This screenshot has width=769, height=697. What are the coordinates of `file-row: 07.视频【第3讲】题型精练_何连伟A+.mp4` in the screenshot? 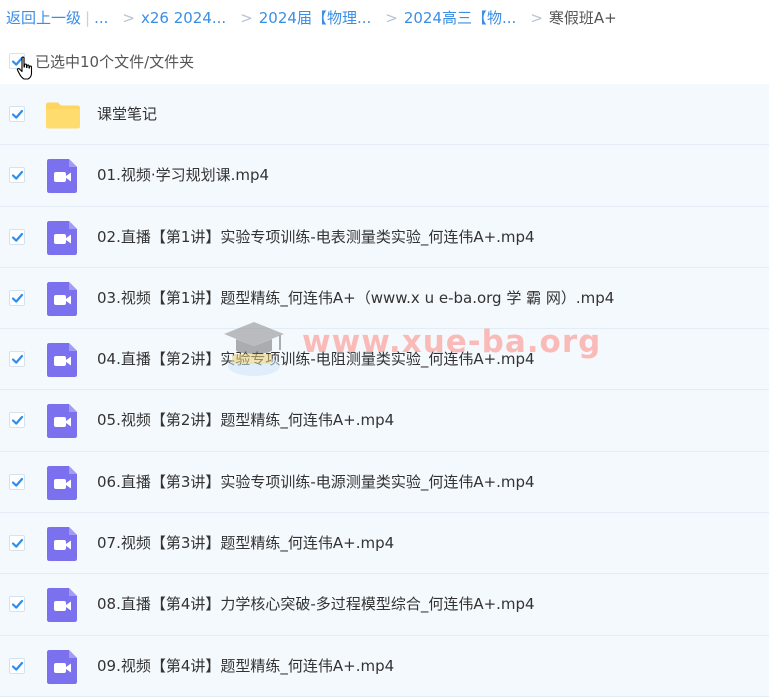 It's located at (384, 544).